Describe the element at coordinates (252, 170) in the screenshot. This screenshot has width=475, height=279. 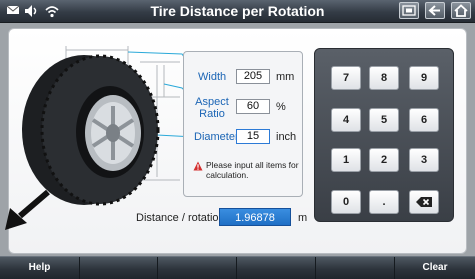
I see `warning-text: Please input all items for calculation.` at that location.